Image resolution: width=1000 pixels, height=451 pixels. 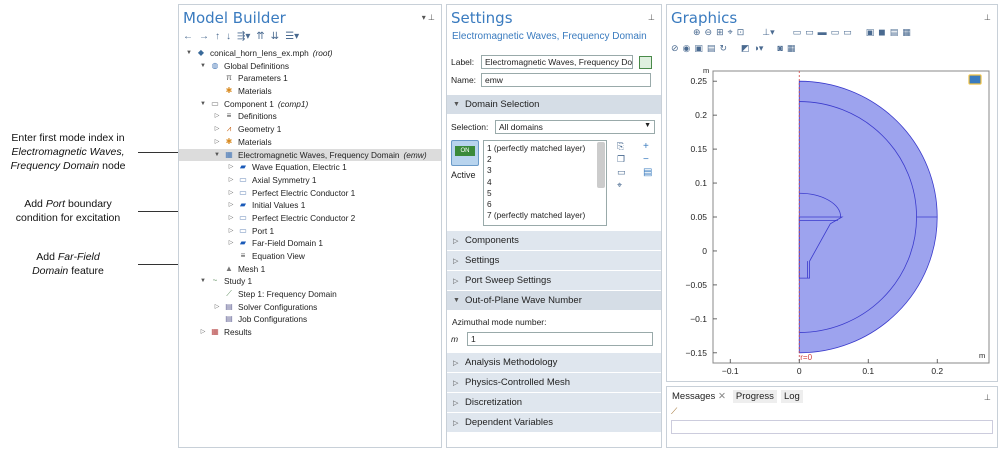 I want to click on tree-node-global-materials: ✱ Materials, so click(x=310, y=91).